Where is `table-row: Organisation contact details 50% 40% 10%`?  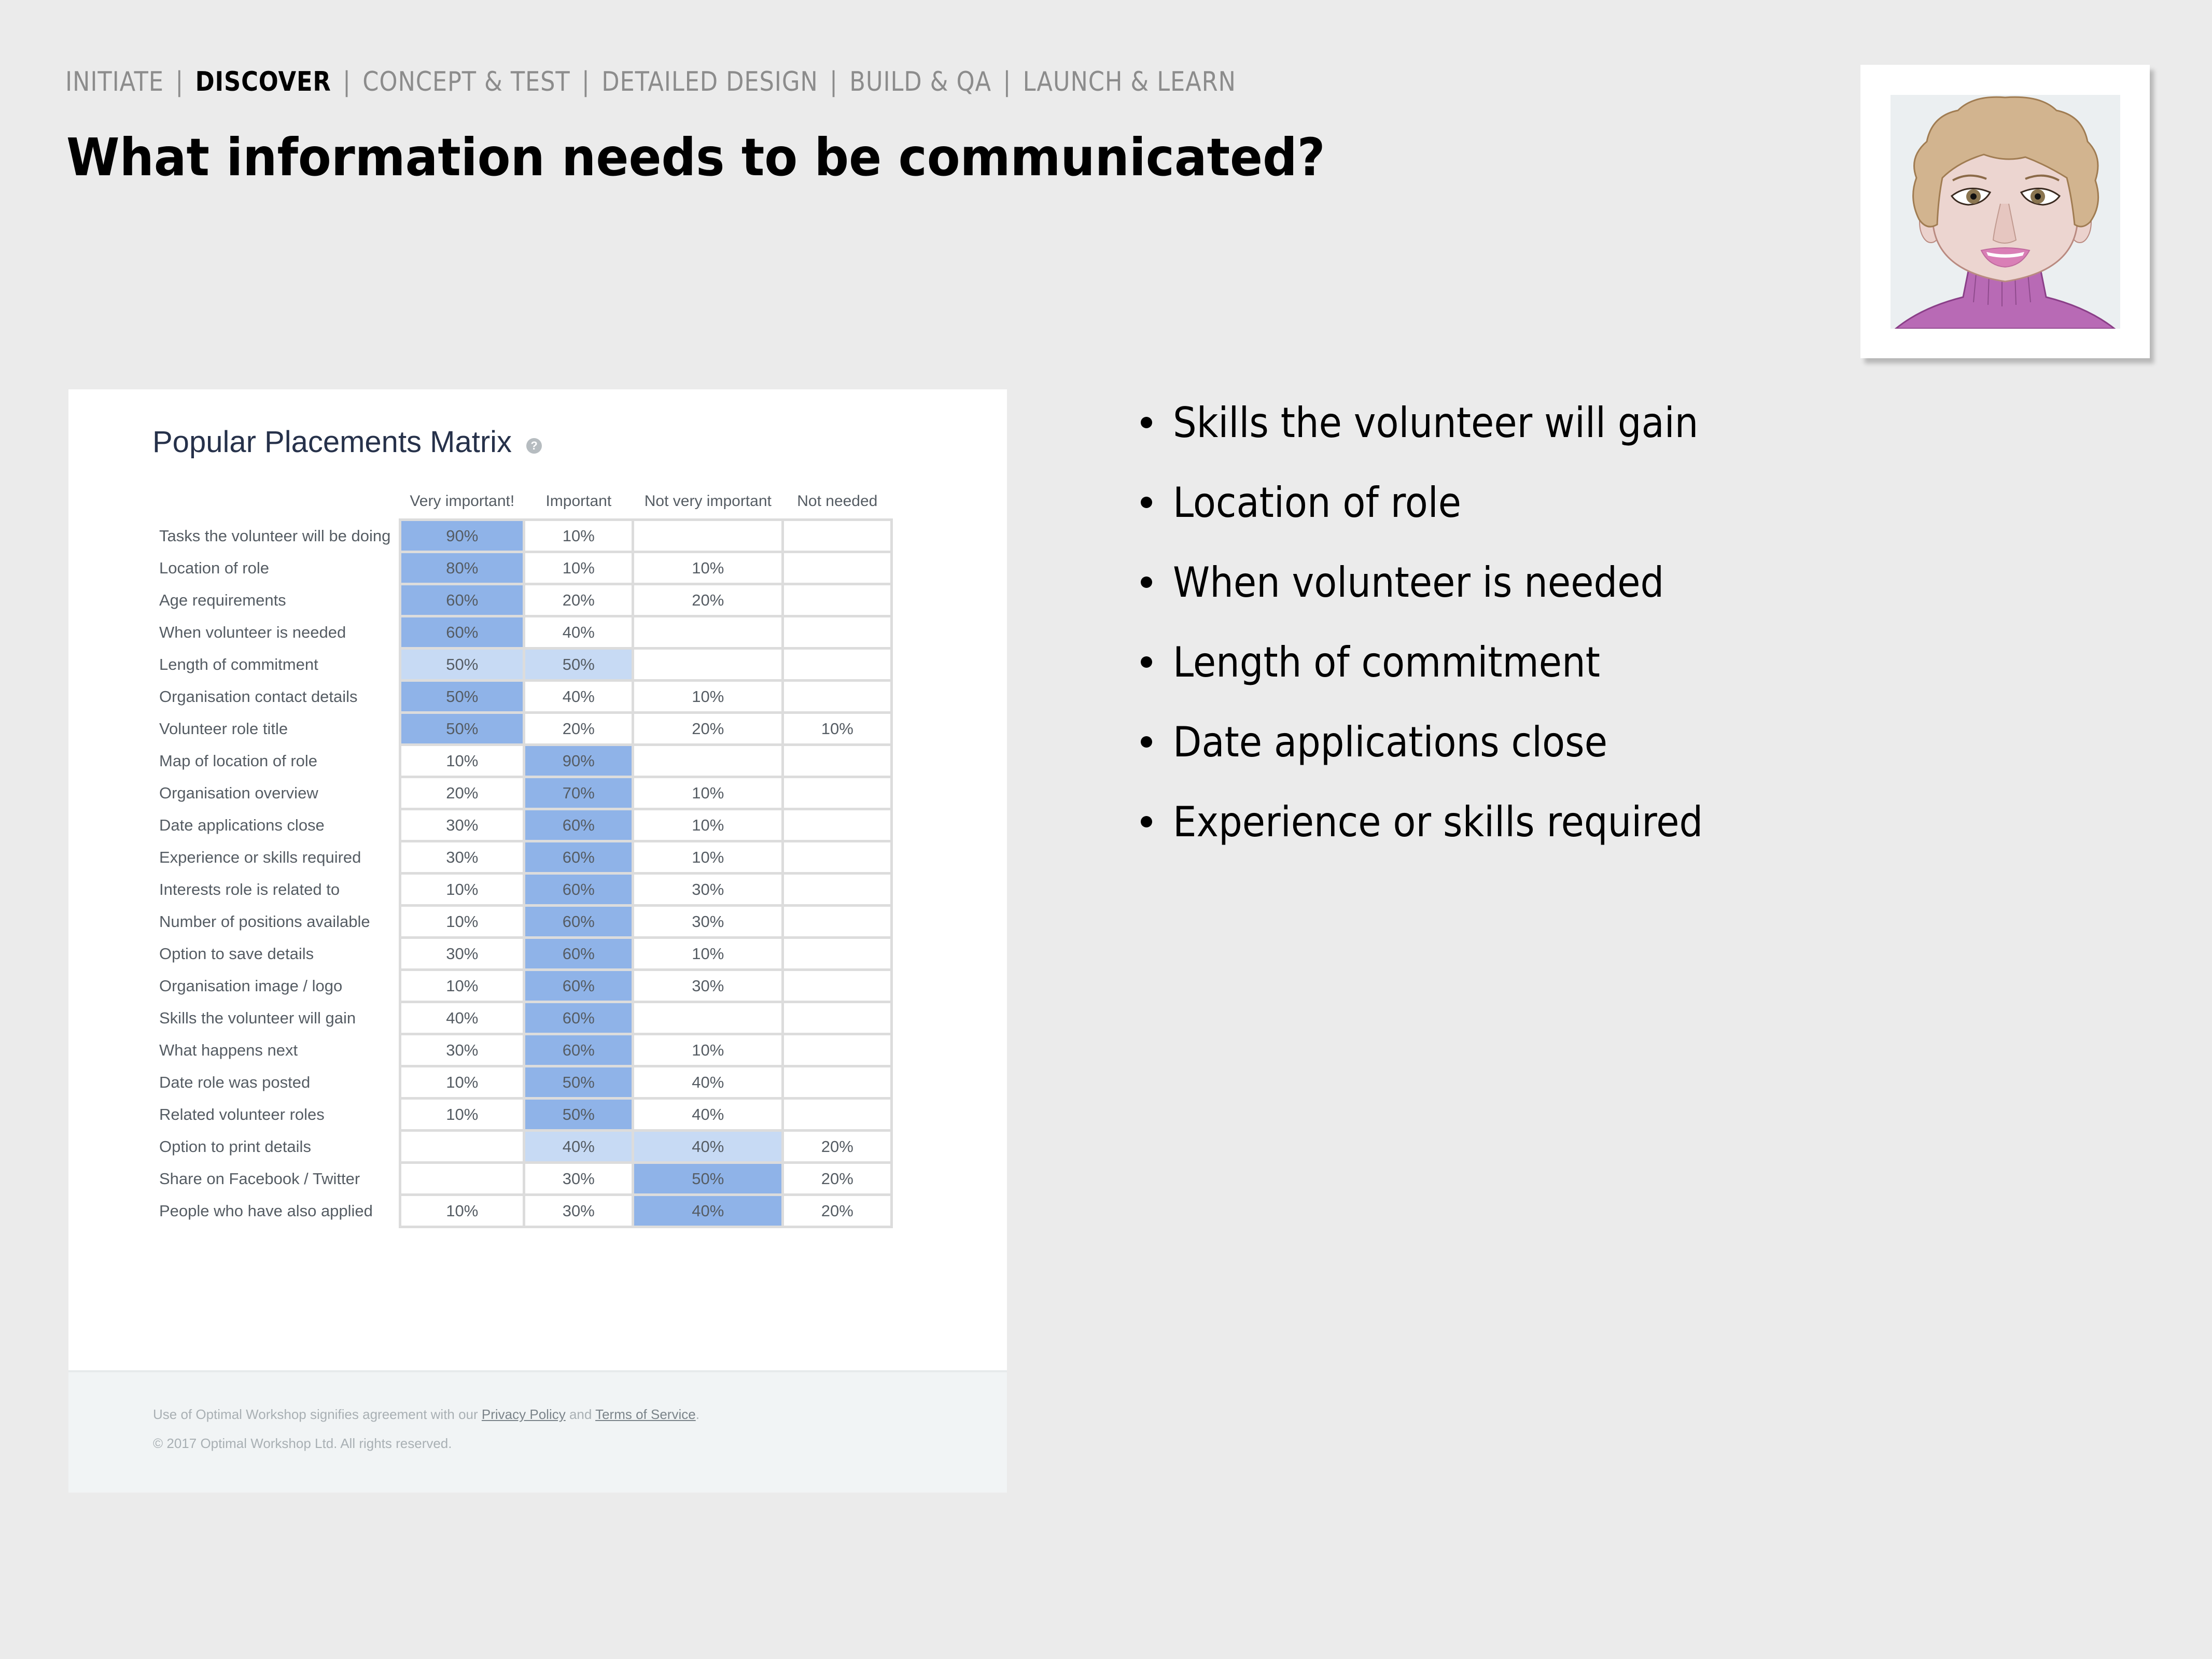
table-row: Organisation contact details 50% 40% 10% is located at coordinates (523, 697).